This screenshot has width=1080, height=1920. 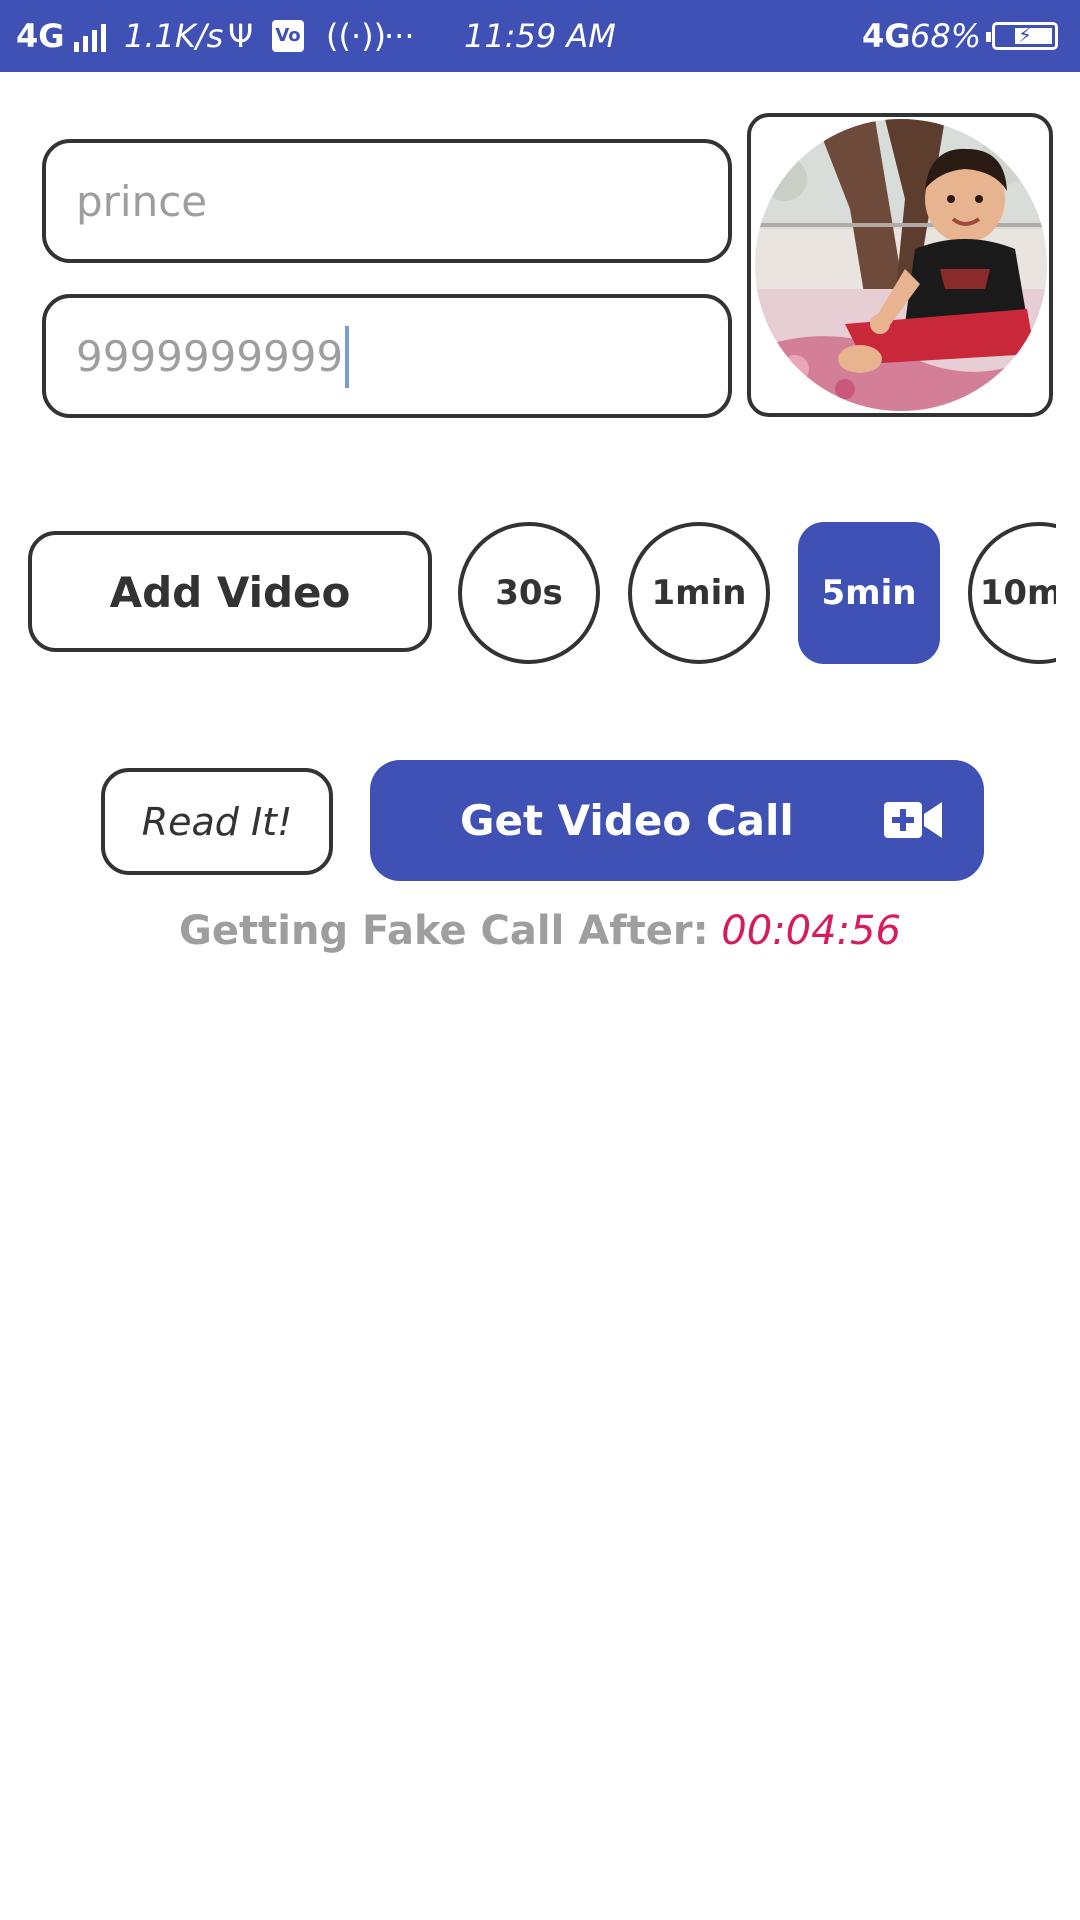 I want to click on battery-icon: ⚡, so click(x=1022, y=36).